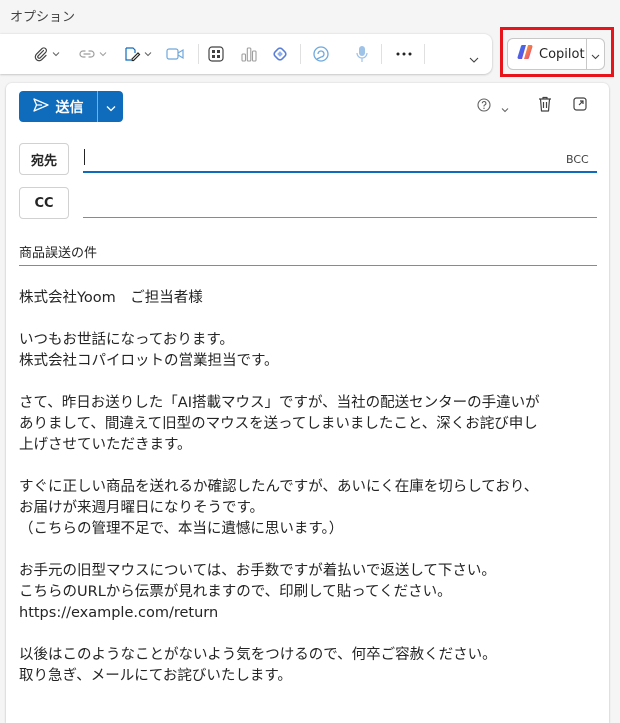 This screenshot has width=620, height=723. I want to click on send-label: 送信, so click(69, 107).